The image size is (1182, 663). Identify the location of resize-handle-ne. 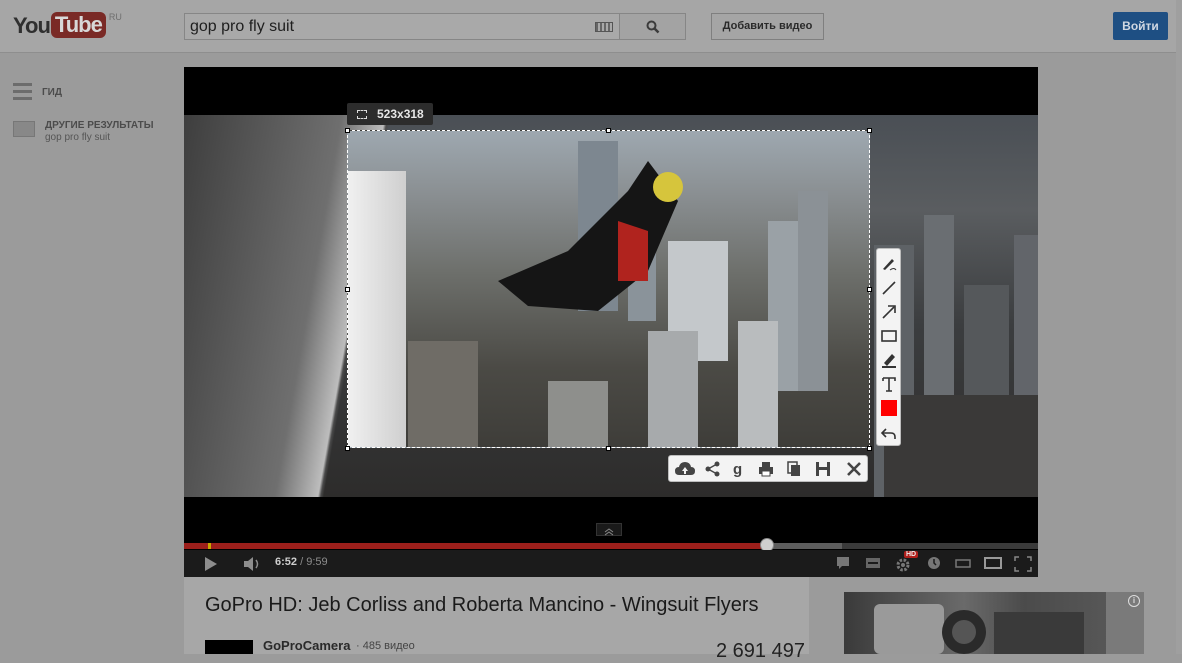
(869, 130).